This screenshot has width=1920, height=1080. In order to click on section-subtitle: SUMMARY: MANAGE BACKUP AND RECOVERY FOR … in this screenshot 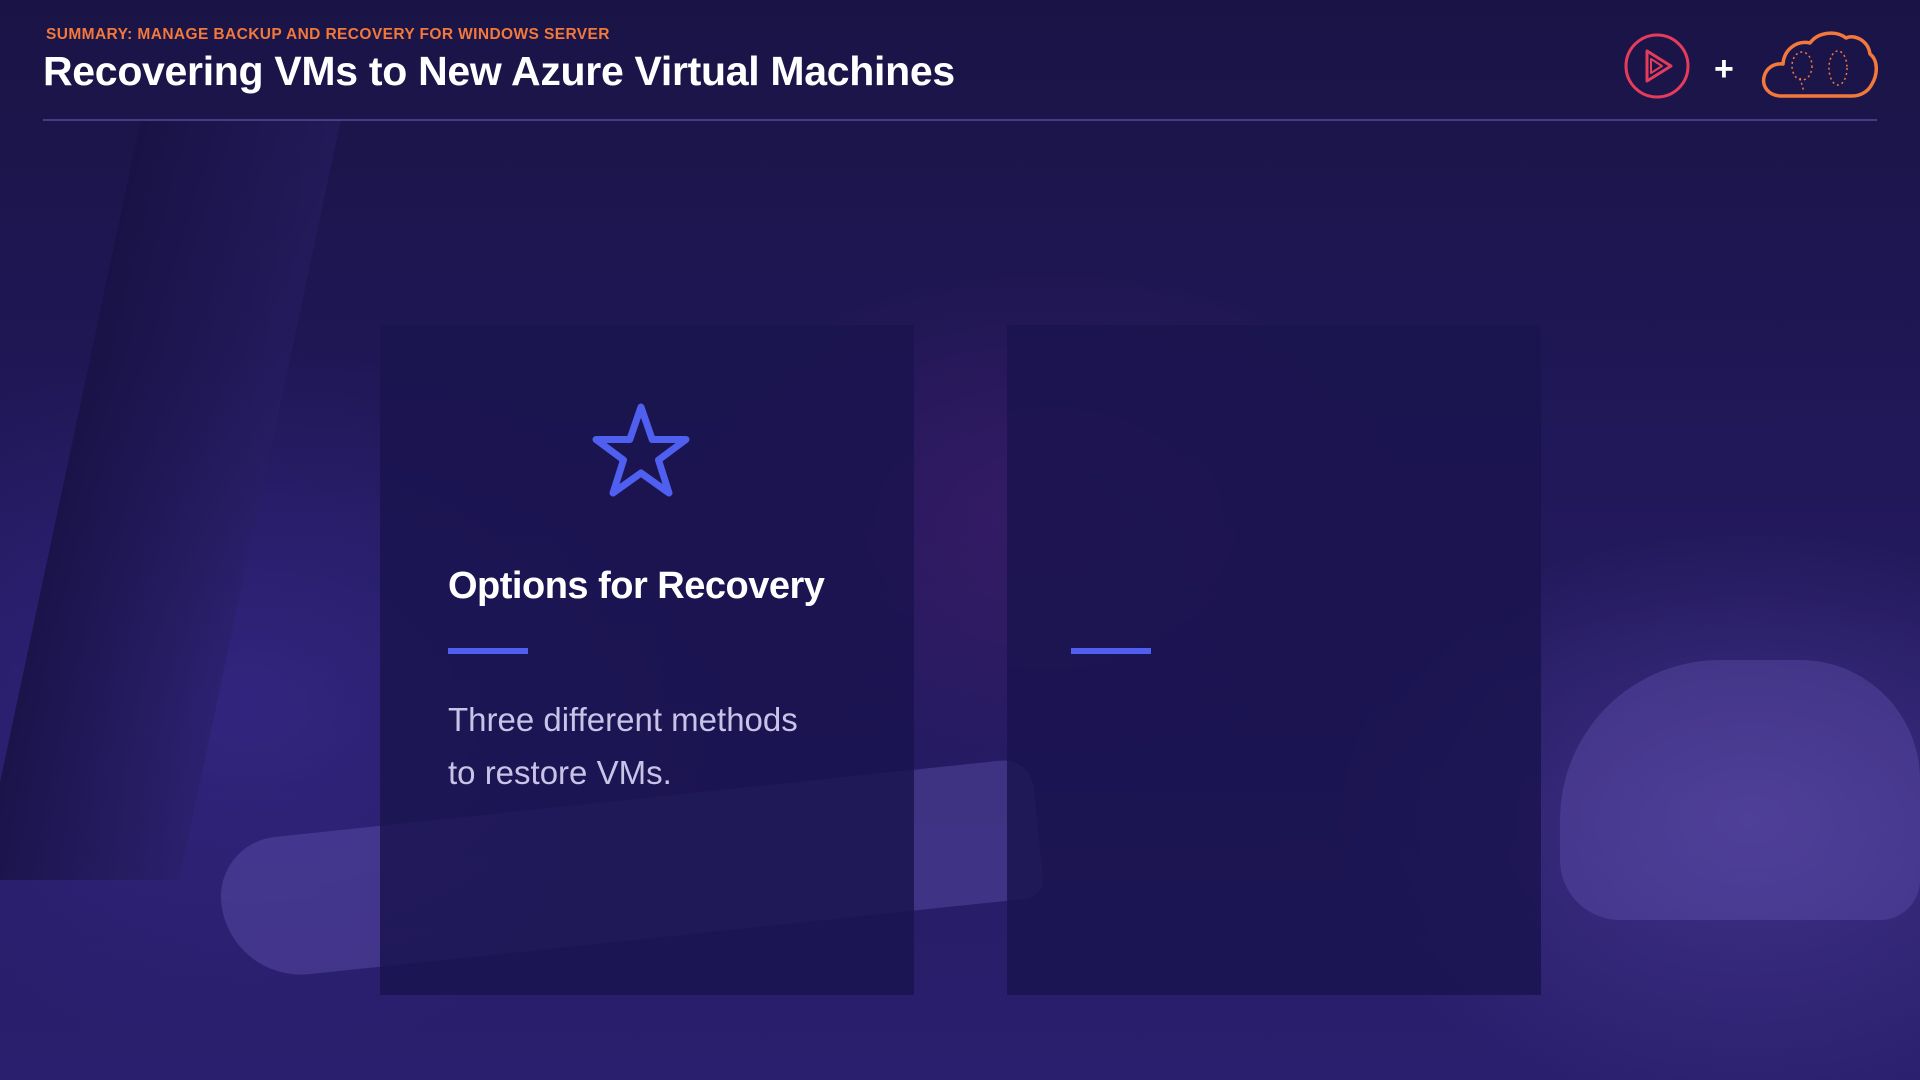, I will do `click(328, 34)`.